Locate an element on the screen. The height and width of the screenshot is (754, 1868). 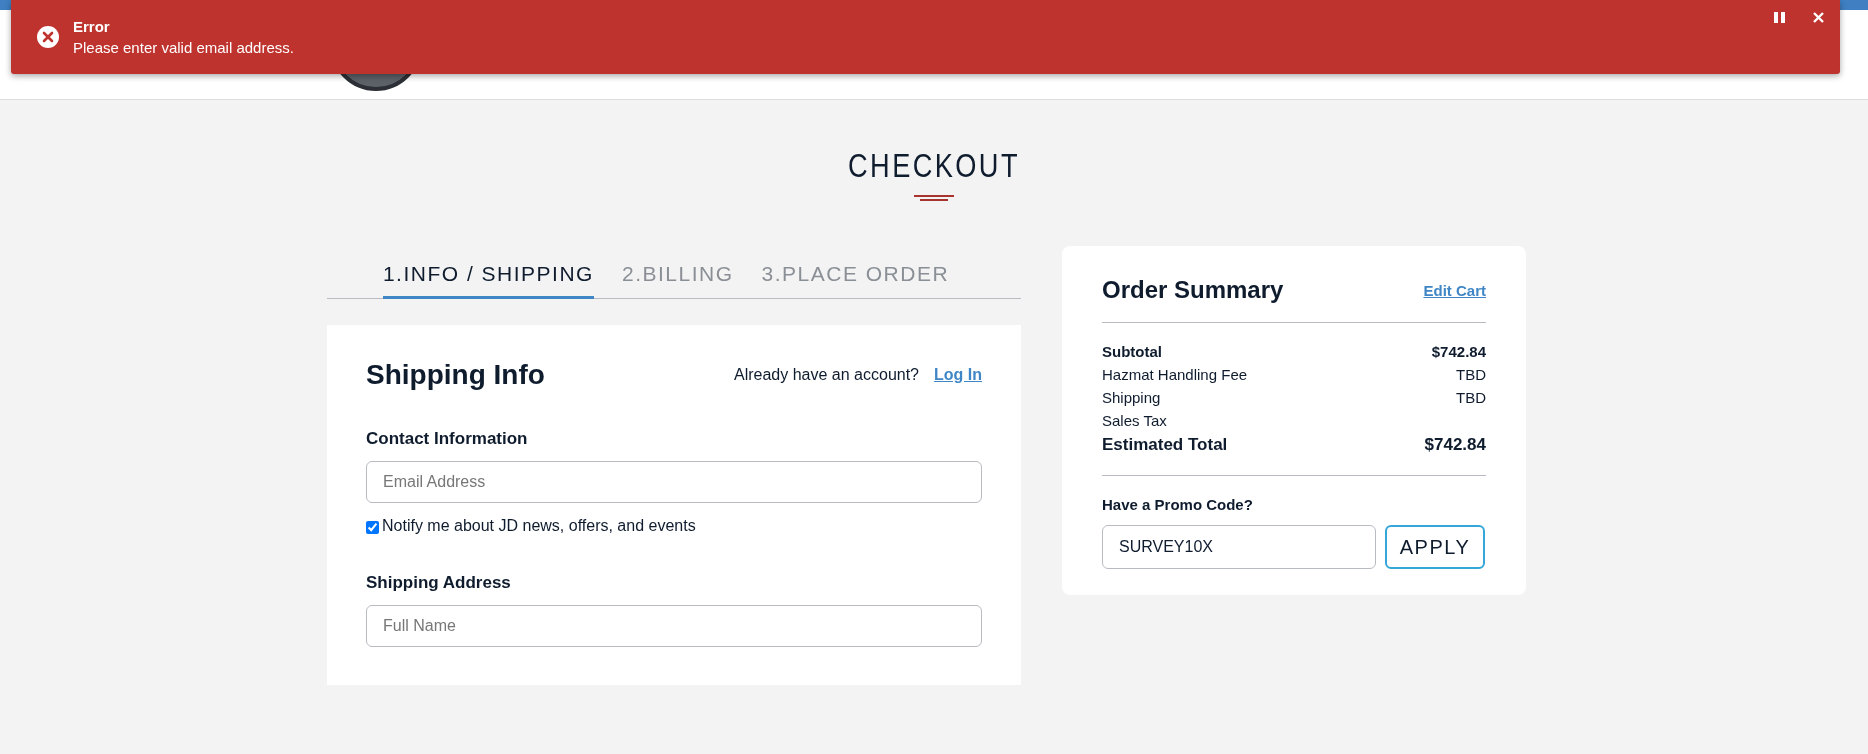
section-heading: Contact Information is located at coordinates (447, 439).